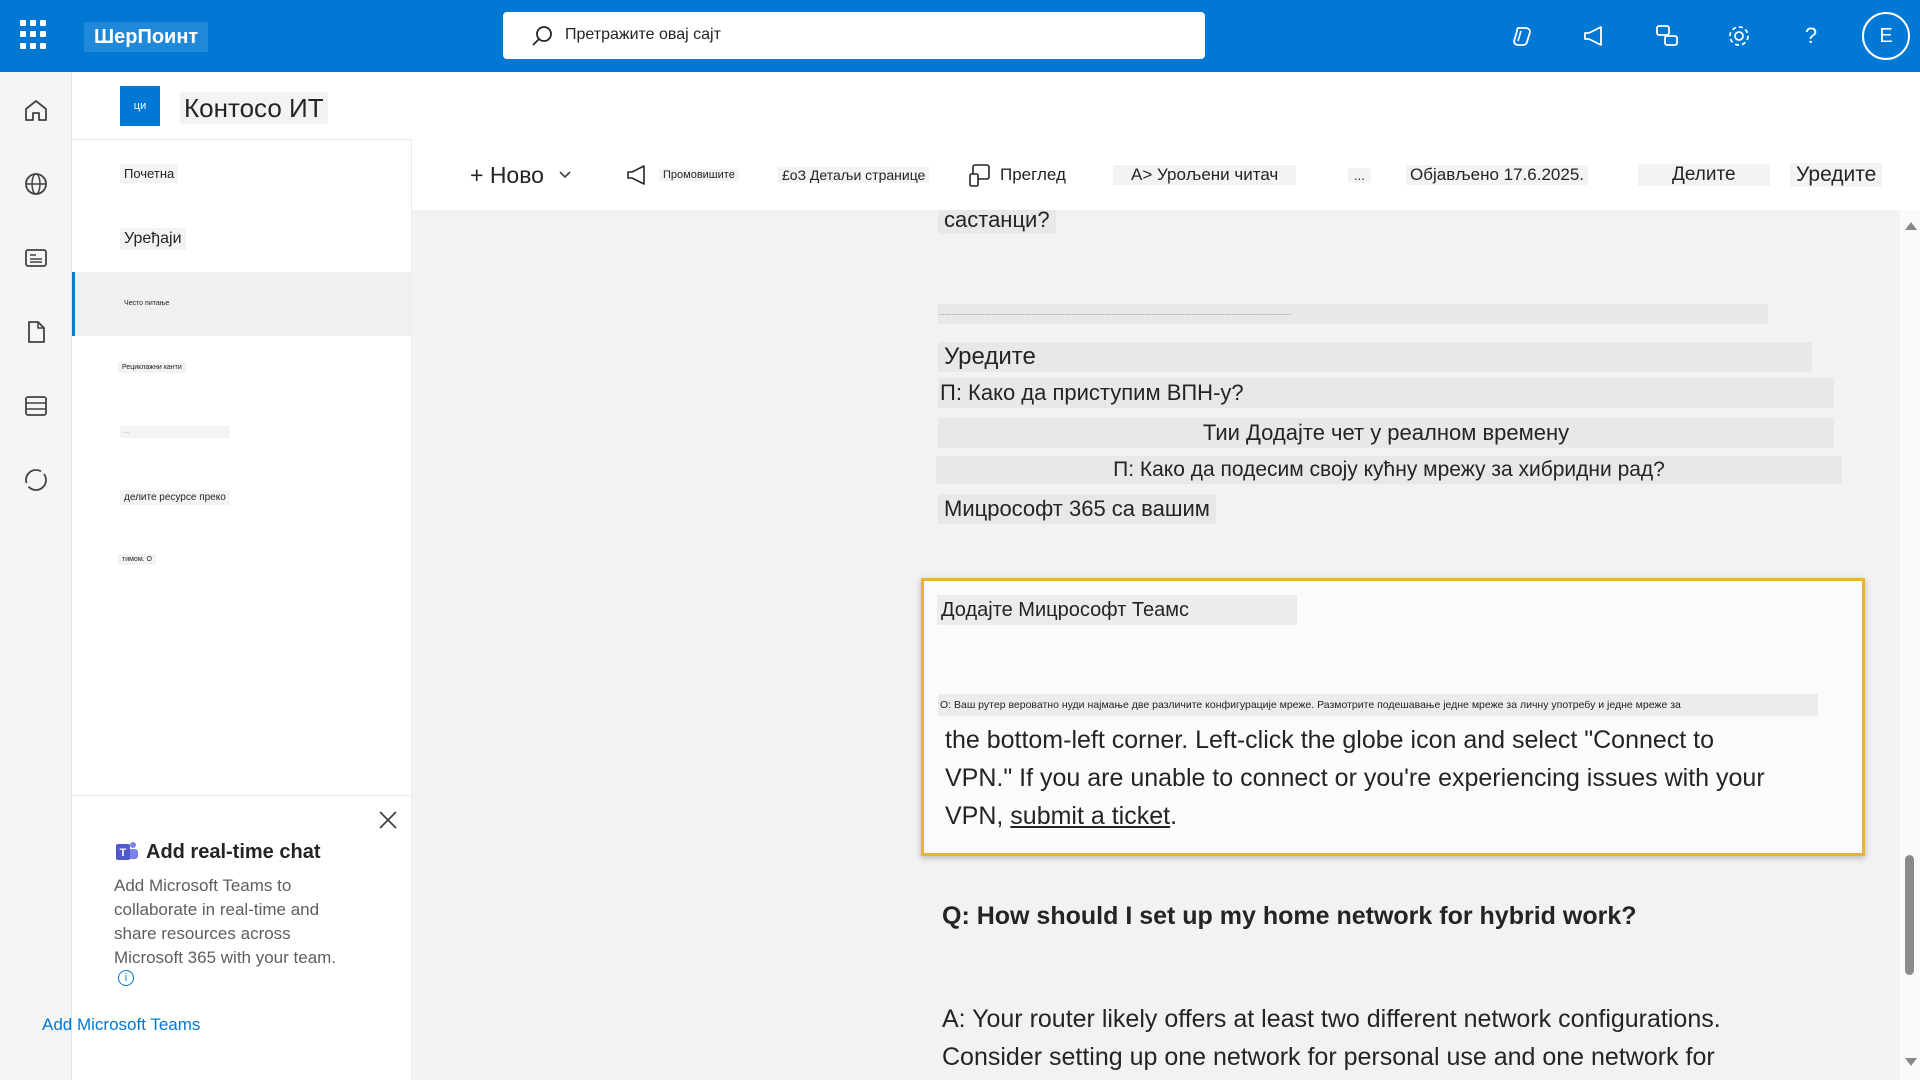  What do you see at coordinates (978, 816) in the screenshot?
I see `vpn-paragraph-text: VPN,` at bounding box center [978, 816].